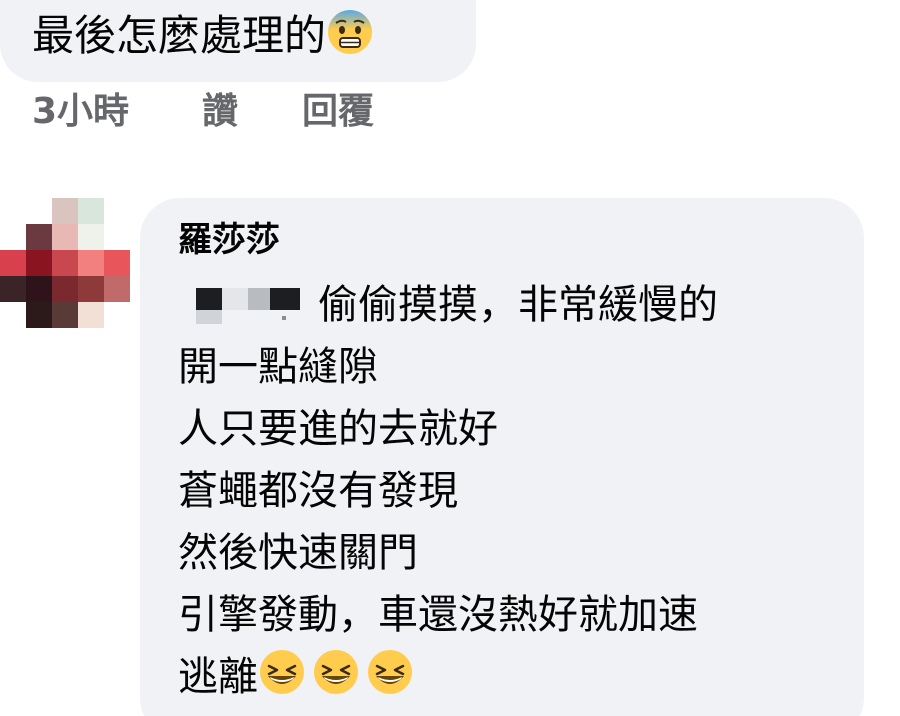 This screenshot has height=716, width=900. I want to click on comment-line: 逃離, so click(448, 677).